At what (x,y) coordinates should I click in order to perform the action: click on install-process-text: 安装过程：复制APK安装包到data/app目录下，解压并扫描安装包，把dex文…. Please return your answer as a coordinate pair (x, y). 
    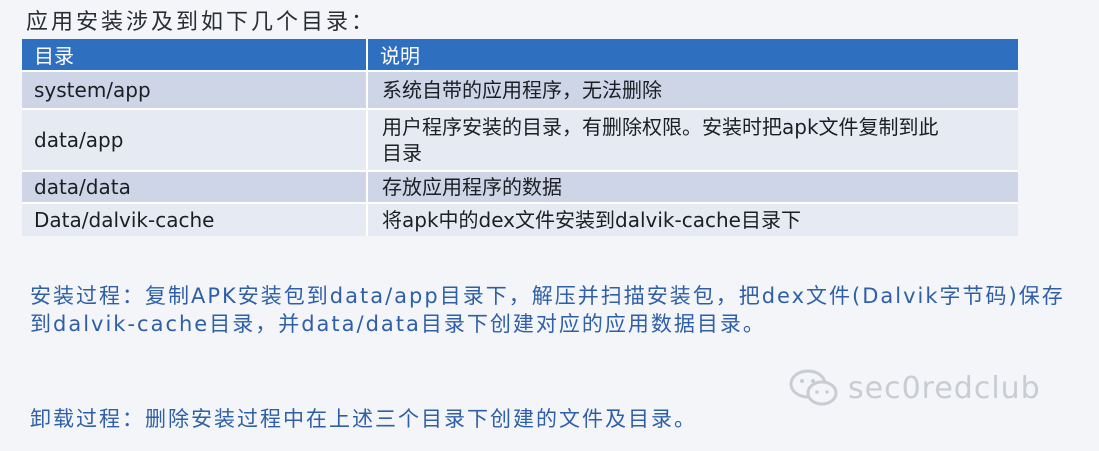
    Looking at the image, I should click on (547, 310).